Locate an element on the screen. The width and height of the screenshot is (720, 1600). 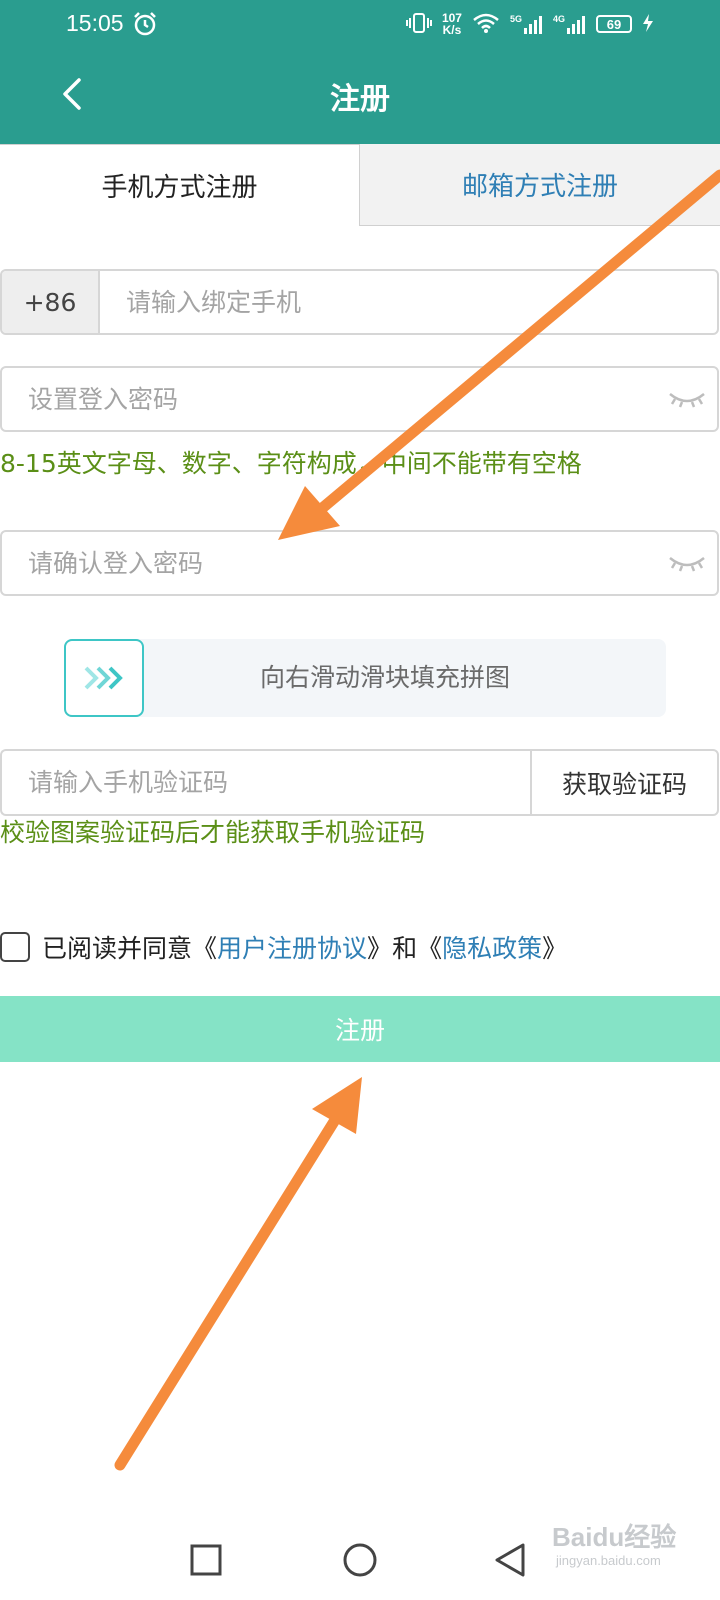
status-time: 15:05 is located at coordinates (95, 23).